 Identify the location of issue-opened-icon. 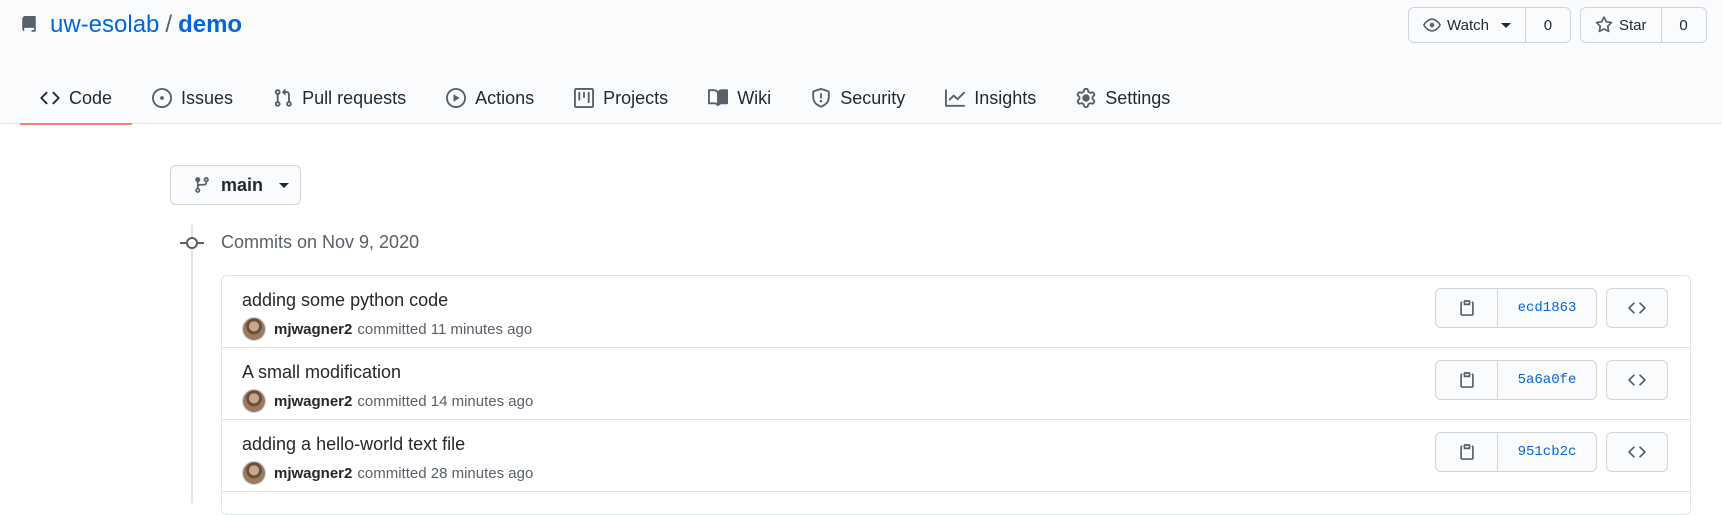
(162, 98).